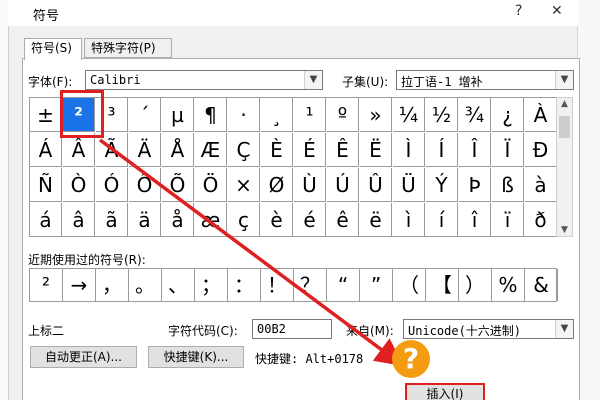  What do you see at coordinates (310, 150) in the screenshot?
I see `symbol-cell: É` at bounding box center [310, 150].